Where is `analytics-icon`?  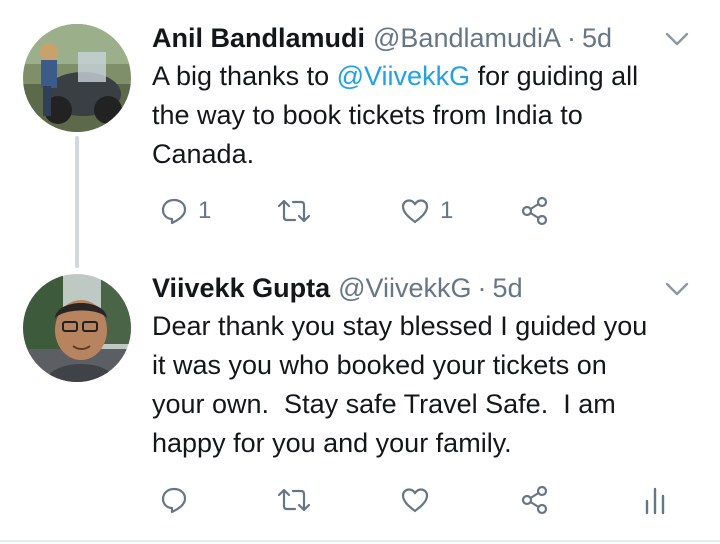 analytics-icon is located at coordinates (655, 501).